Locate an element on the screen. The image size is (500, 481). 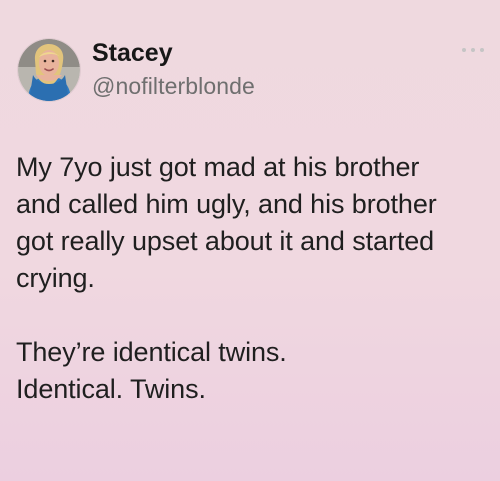
avatar is located at coordinates (49, 70).